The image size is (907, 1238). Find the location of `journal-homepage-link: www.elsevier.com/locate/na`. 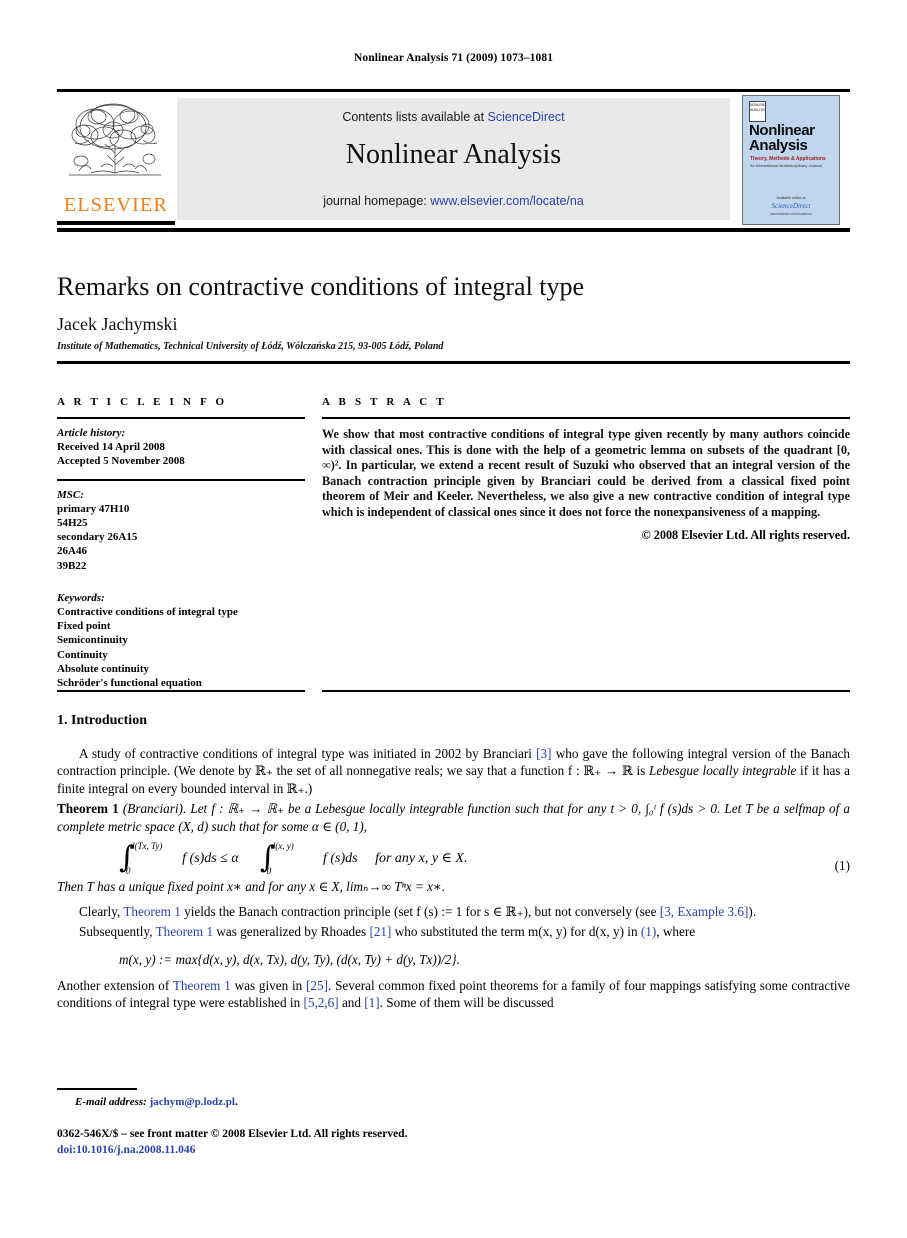

journal-homepage-link: www.elsevier.com/locate/na is located at coordinates (507, 201).